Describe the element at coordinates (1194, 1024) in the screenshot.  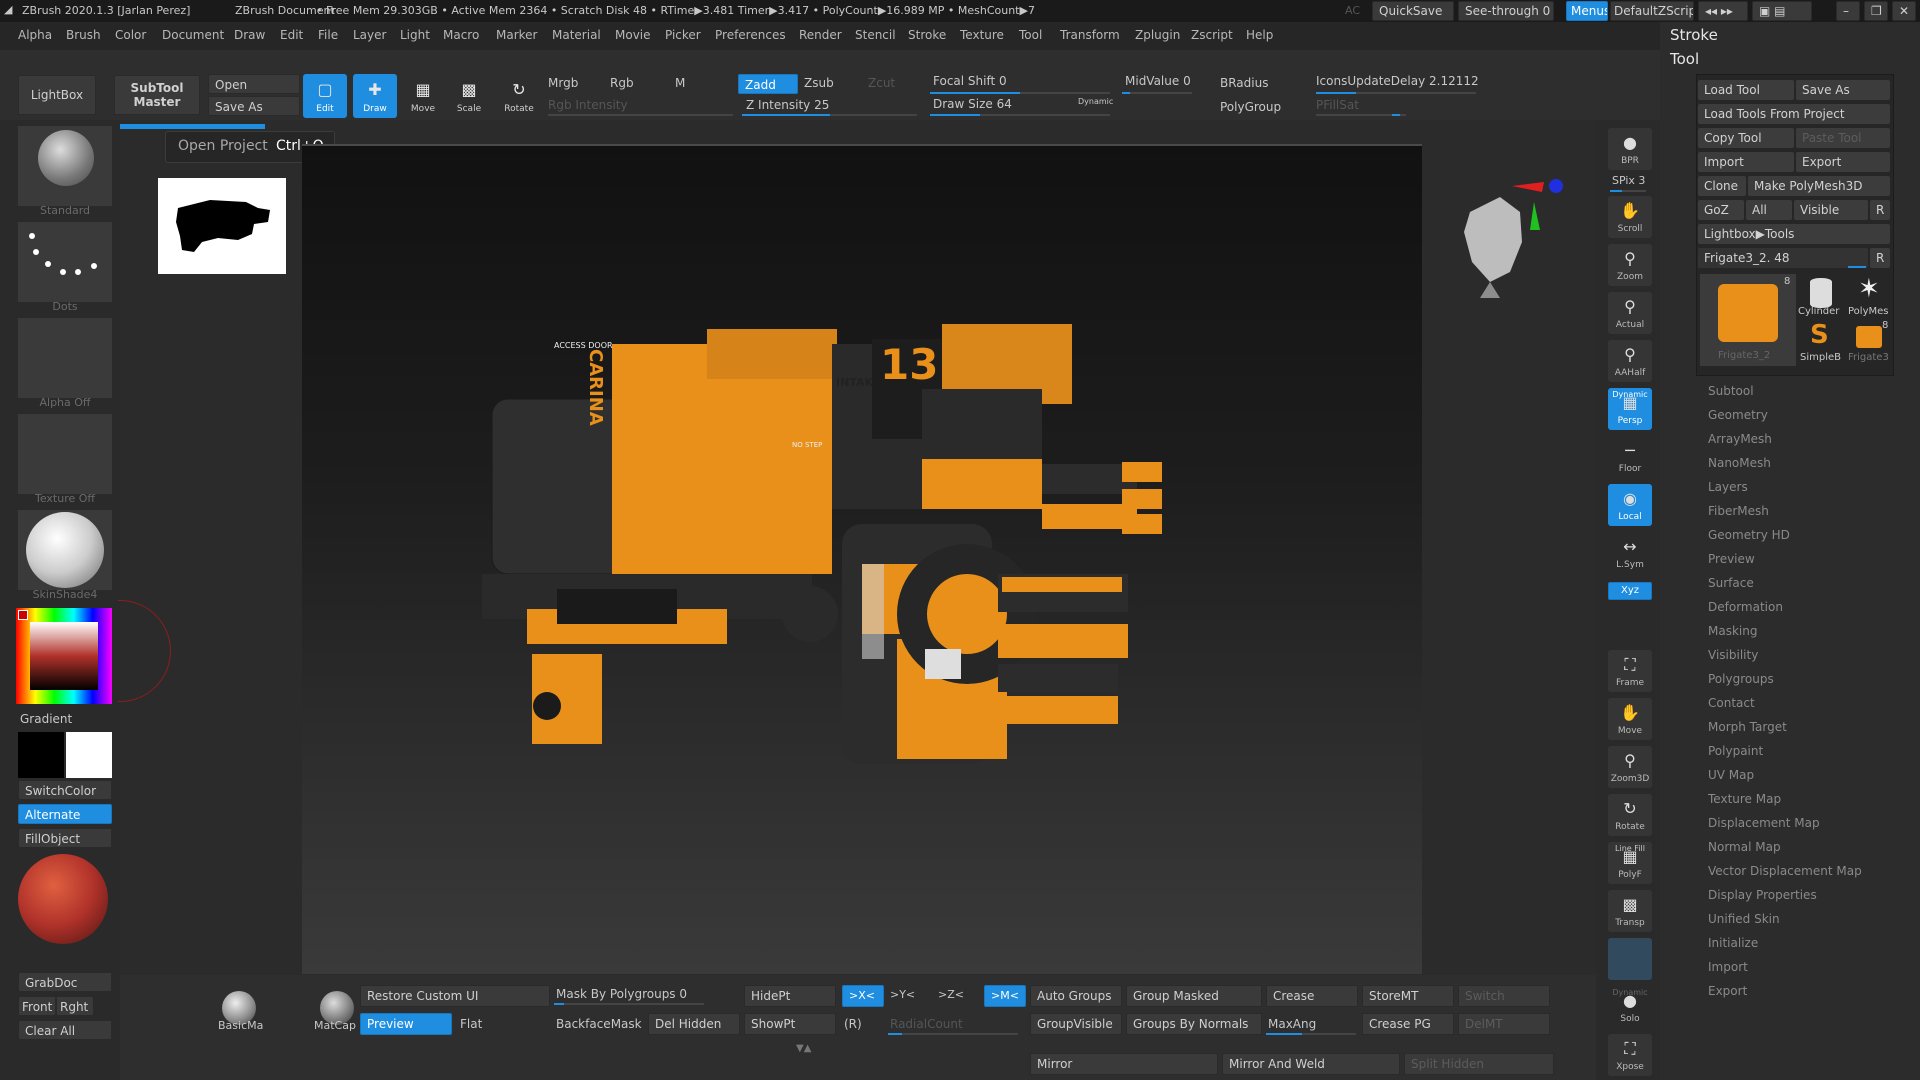
I see `groups-by-normals-button: Groups By Normals` at that location.